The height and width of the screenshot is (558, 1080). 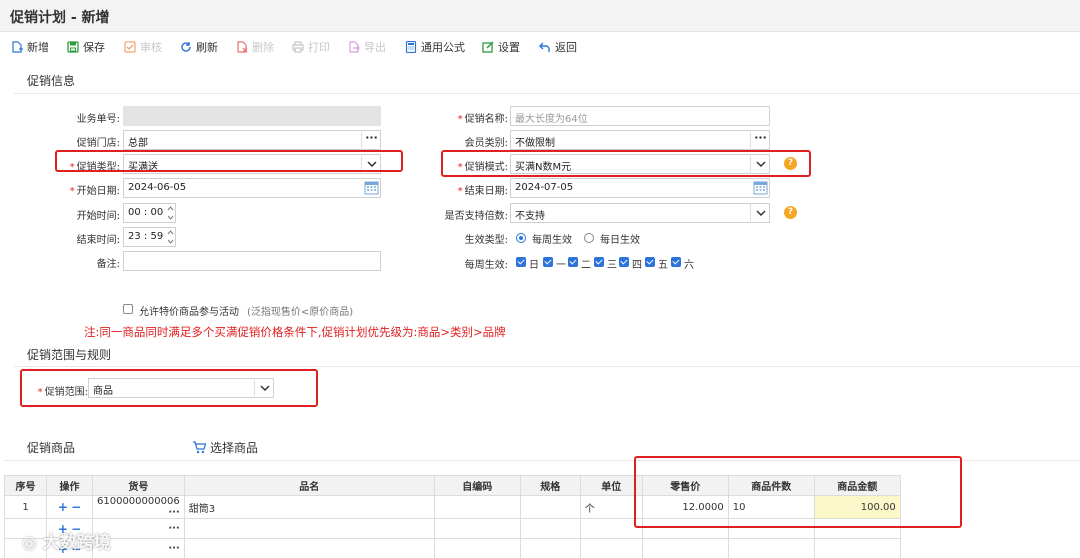 I want to click on col-header-seq: 序号, so click(x=25, y=485).